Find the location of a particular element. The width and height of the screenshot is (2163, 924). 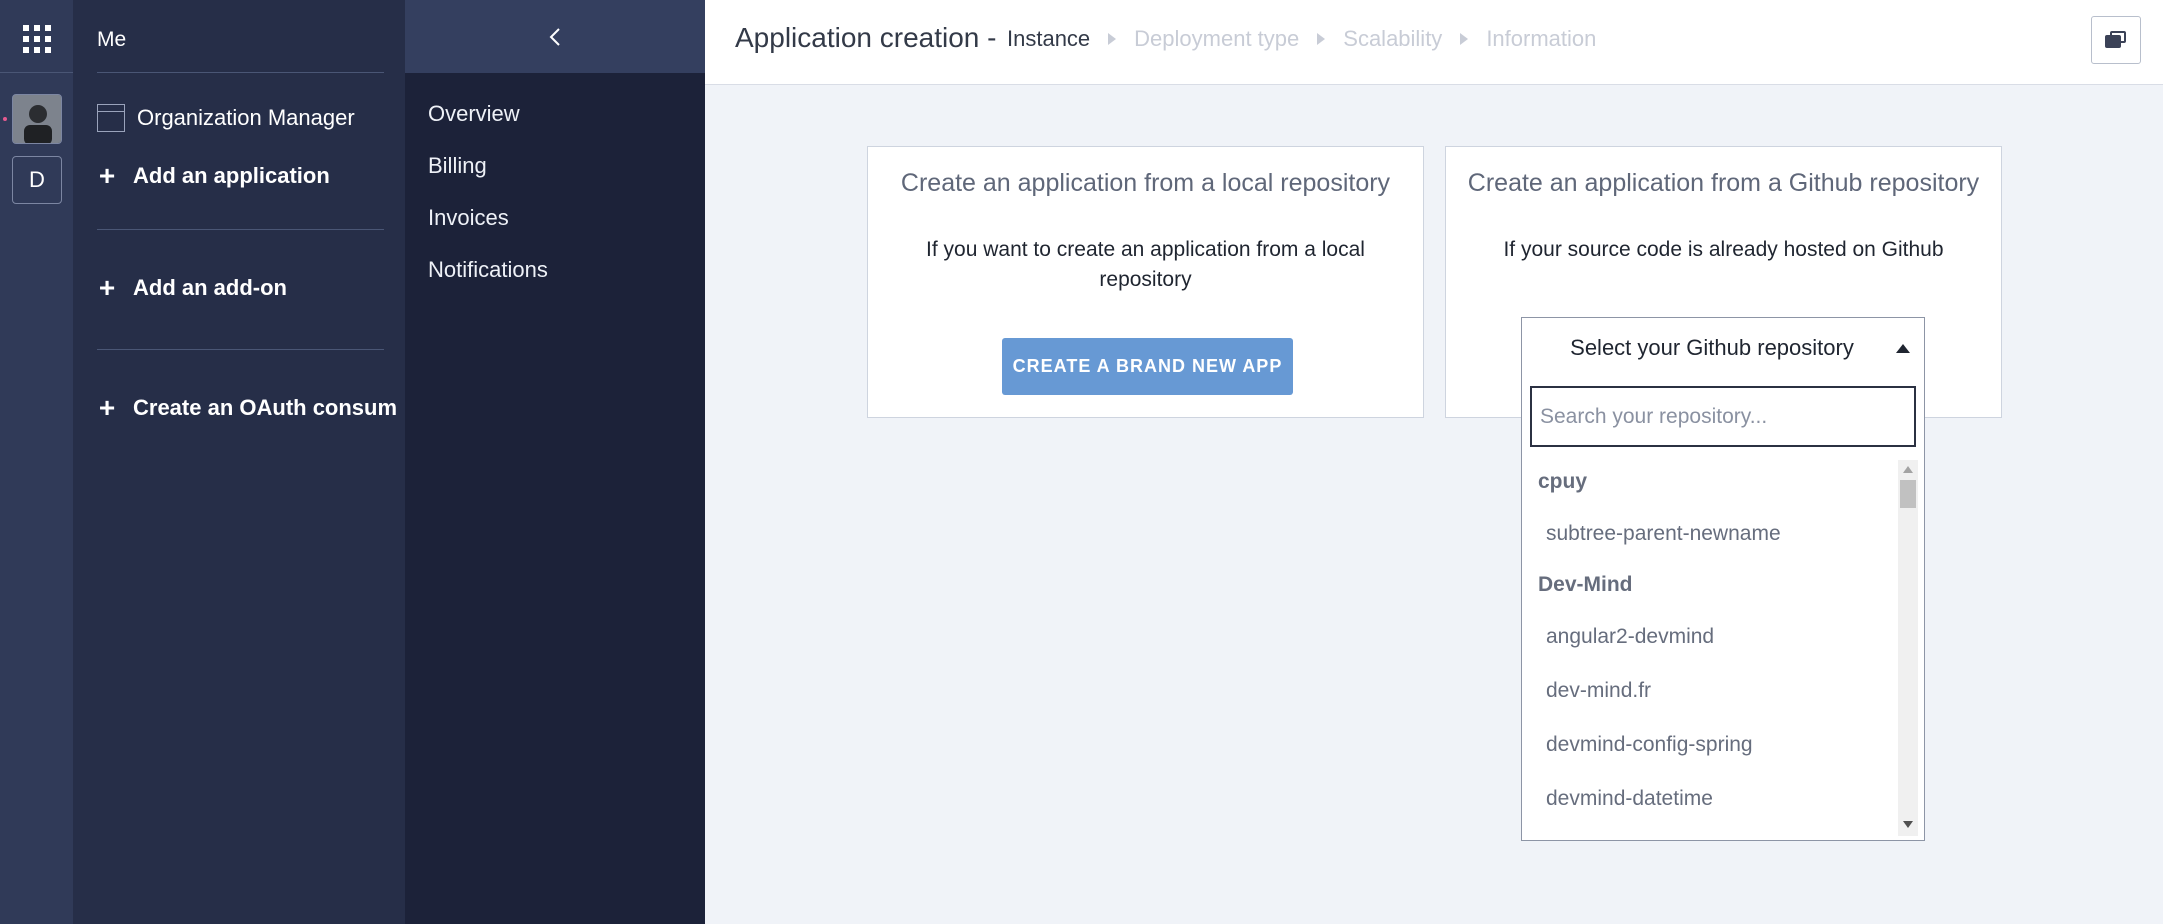

step-scalability: Scalability is located at coordinates (1393, 38).